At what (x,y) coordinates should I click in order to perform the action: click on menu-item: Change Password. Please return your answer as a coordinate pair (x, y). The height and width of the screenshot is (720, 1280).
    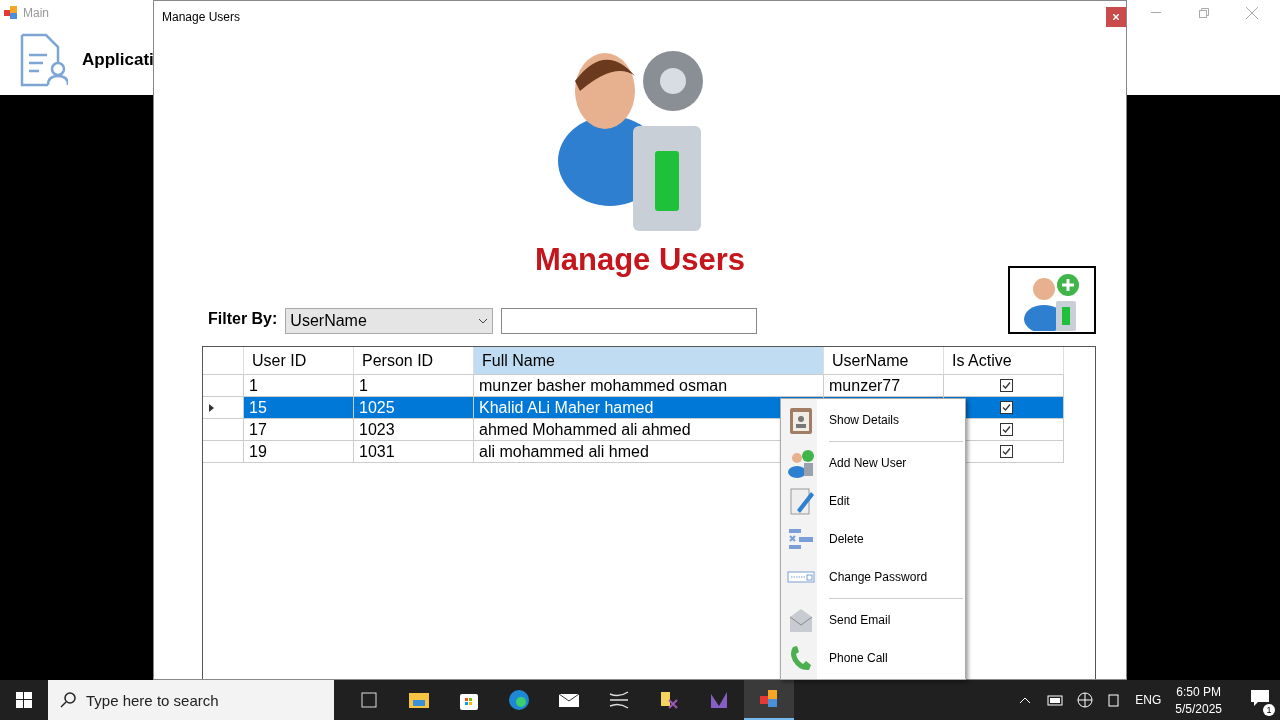
    Looking at the image, I should click on (873, 577).